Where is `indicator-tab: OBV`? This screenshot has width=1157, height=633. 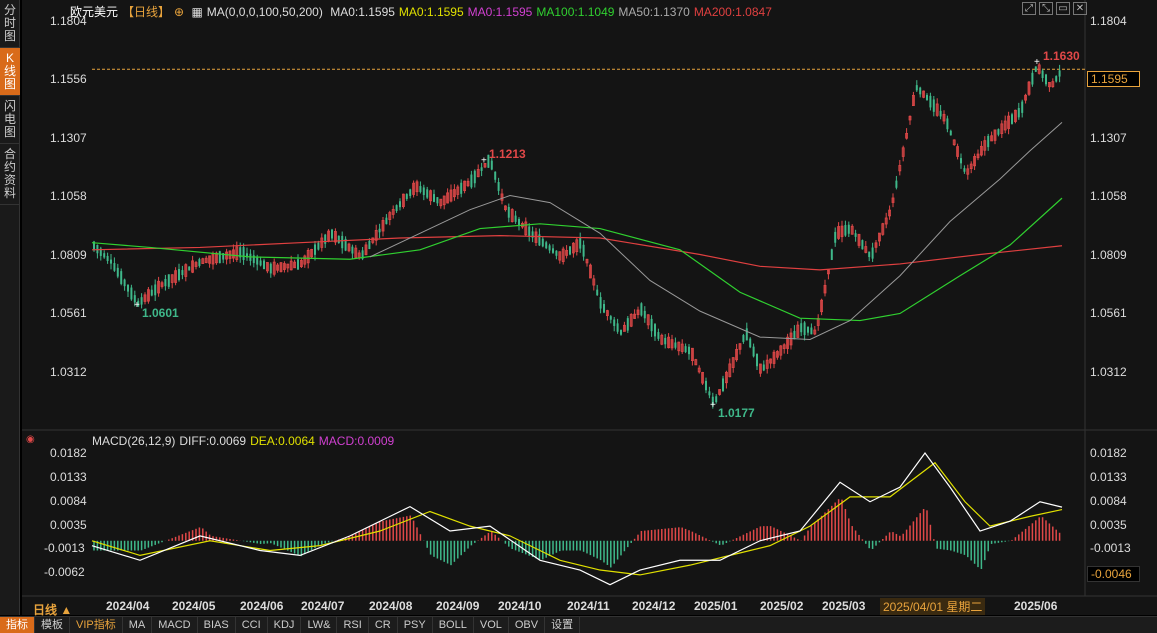
indicator-tab: OBV is located at coordinates (527, 625).